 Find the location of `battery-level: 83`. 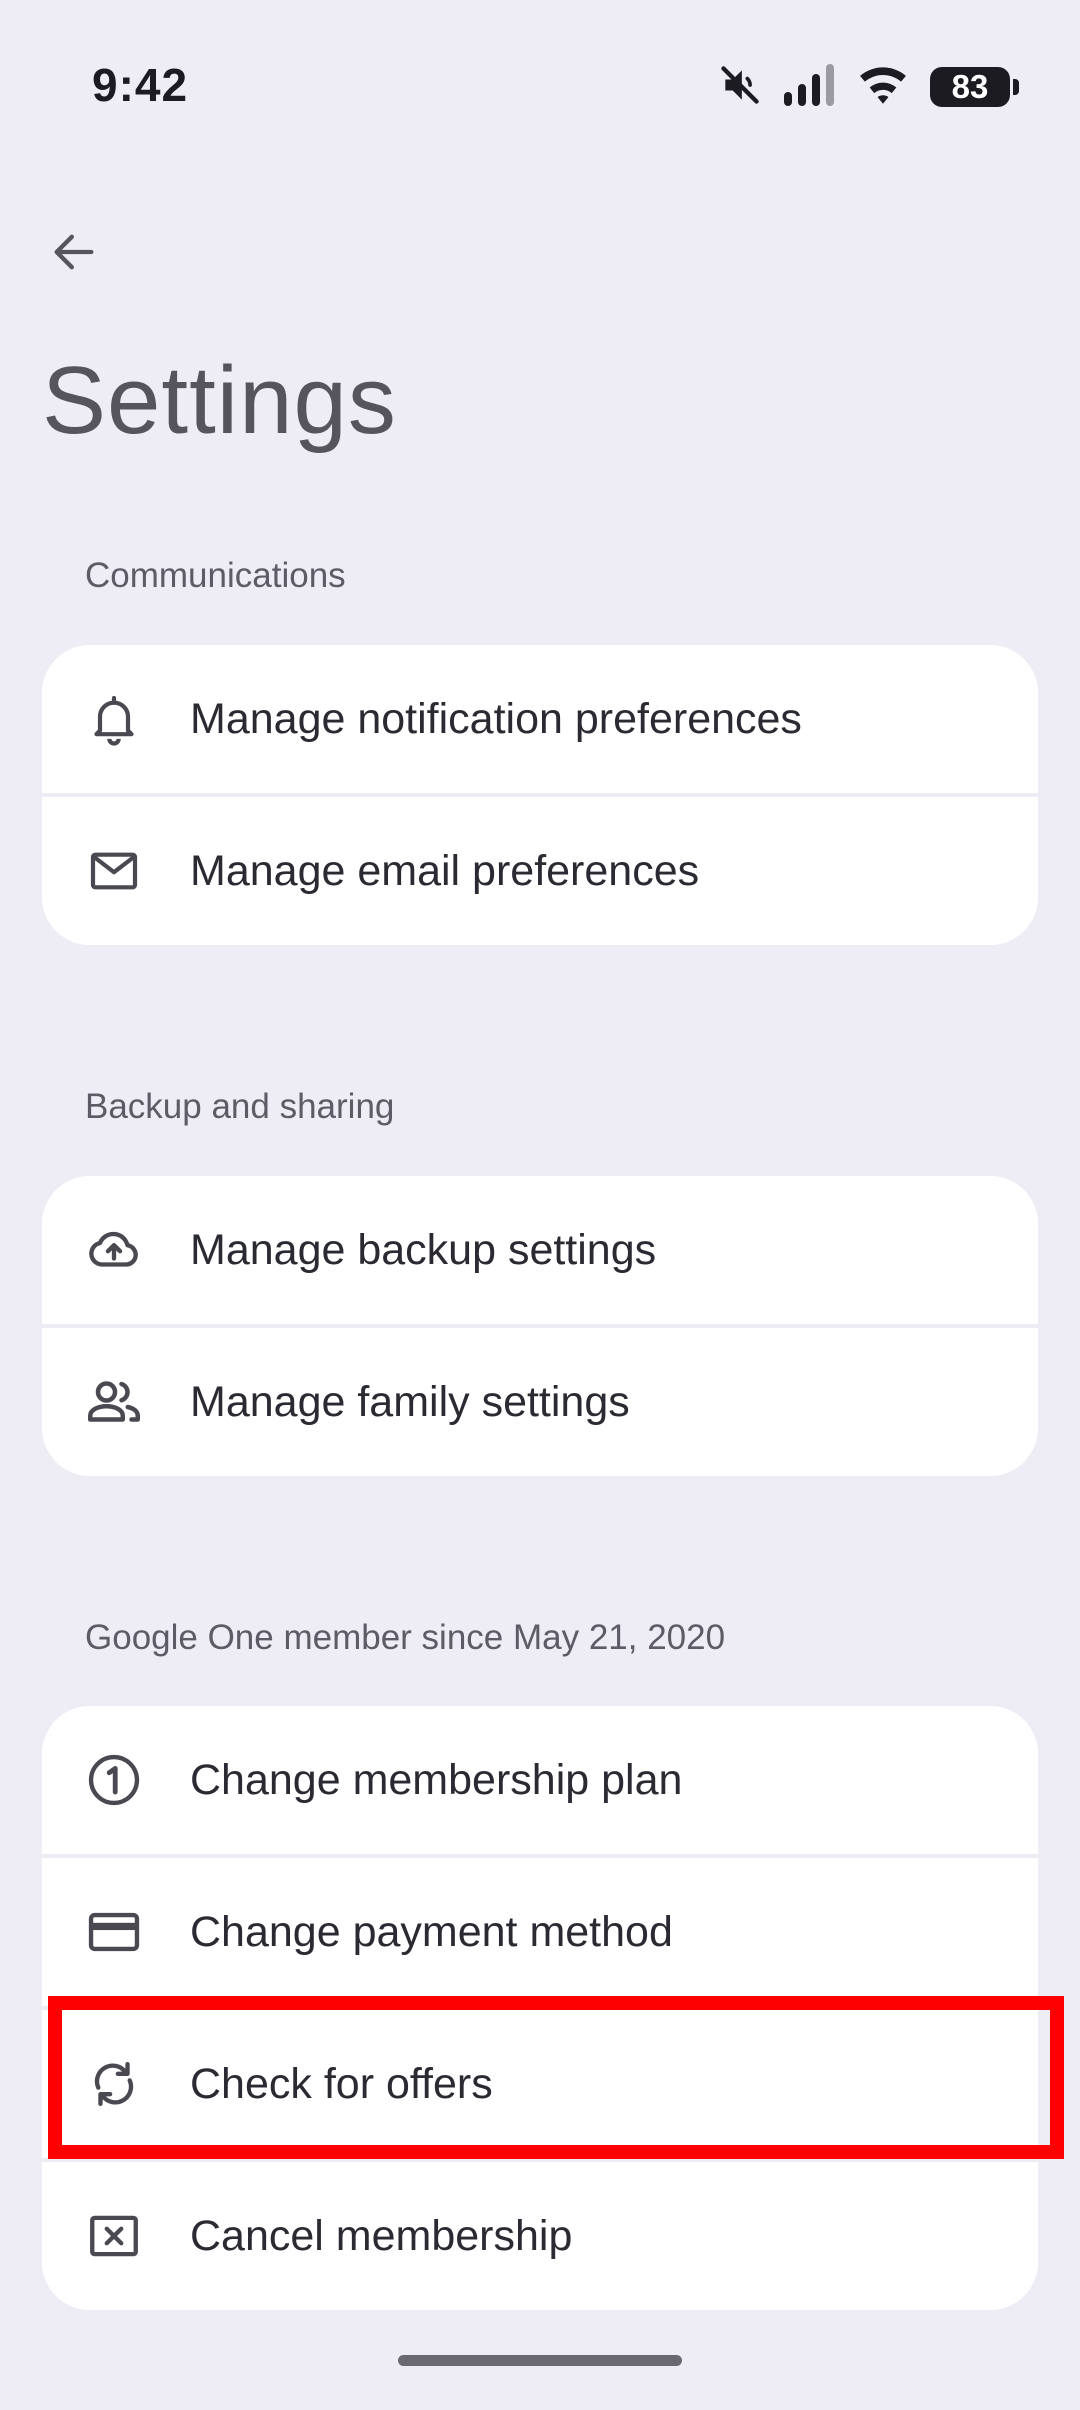

battery-level: 83 is located at coordinates (970, 86).